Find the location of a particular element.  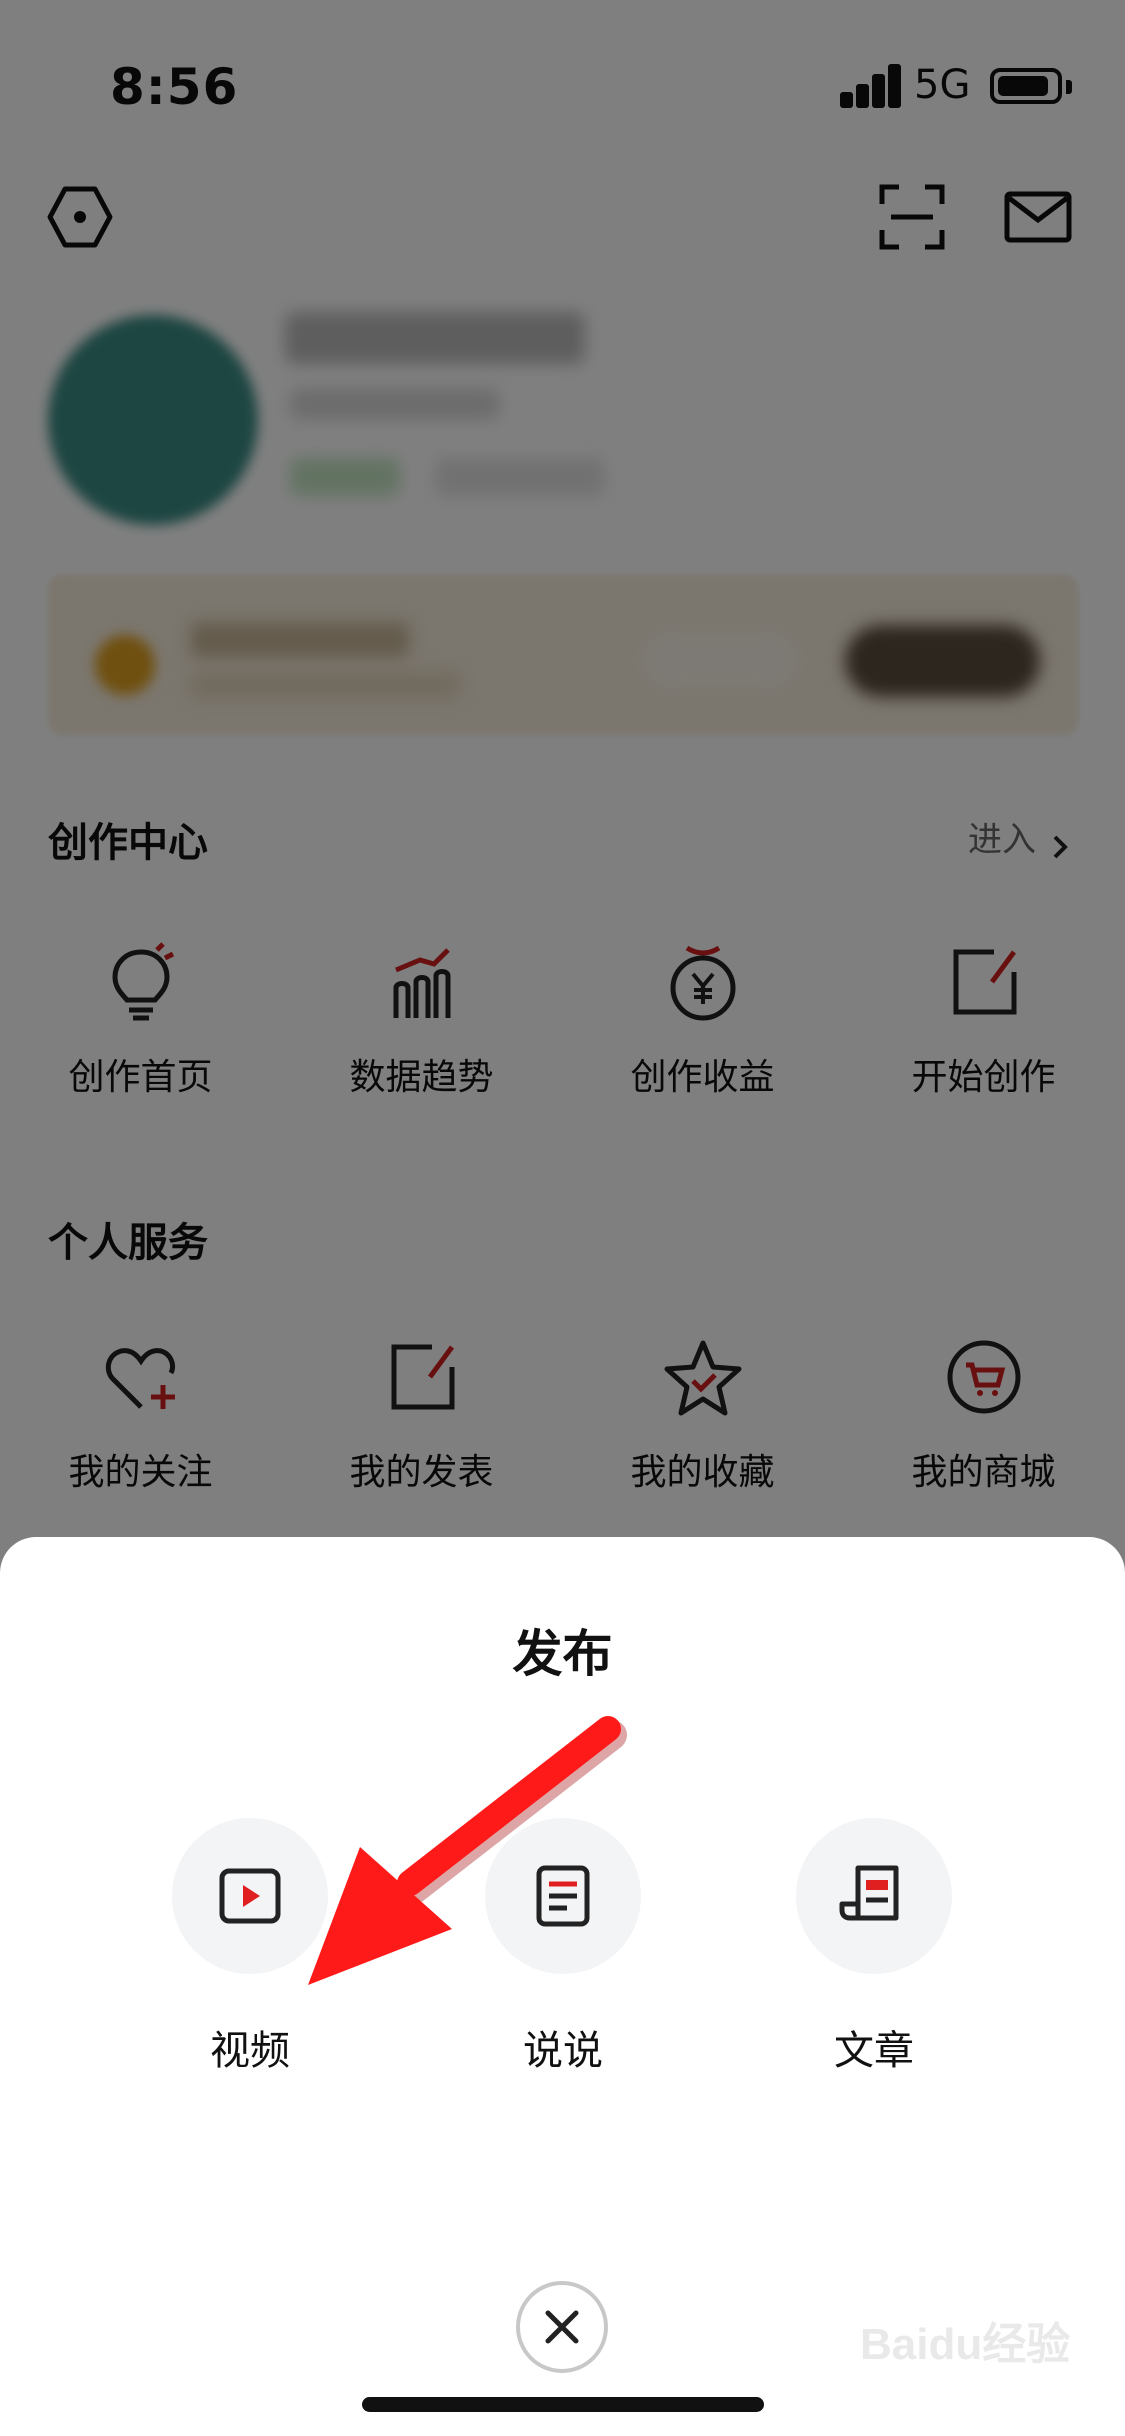

home-indicator is located at coordinates (563, 2404).